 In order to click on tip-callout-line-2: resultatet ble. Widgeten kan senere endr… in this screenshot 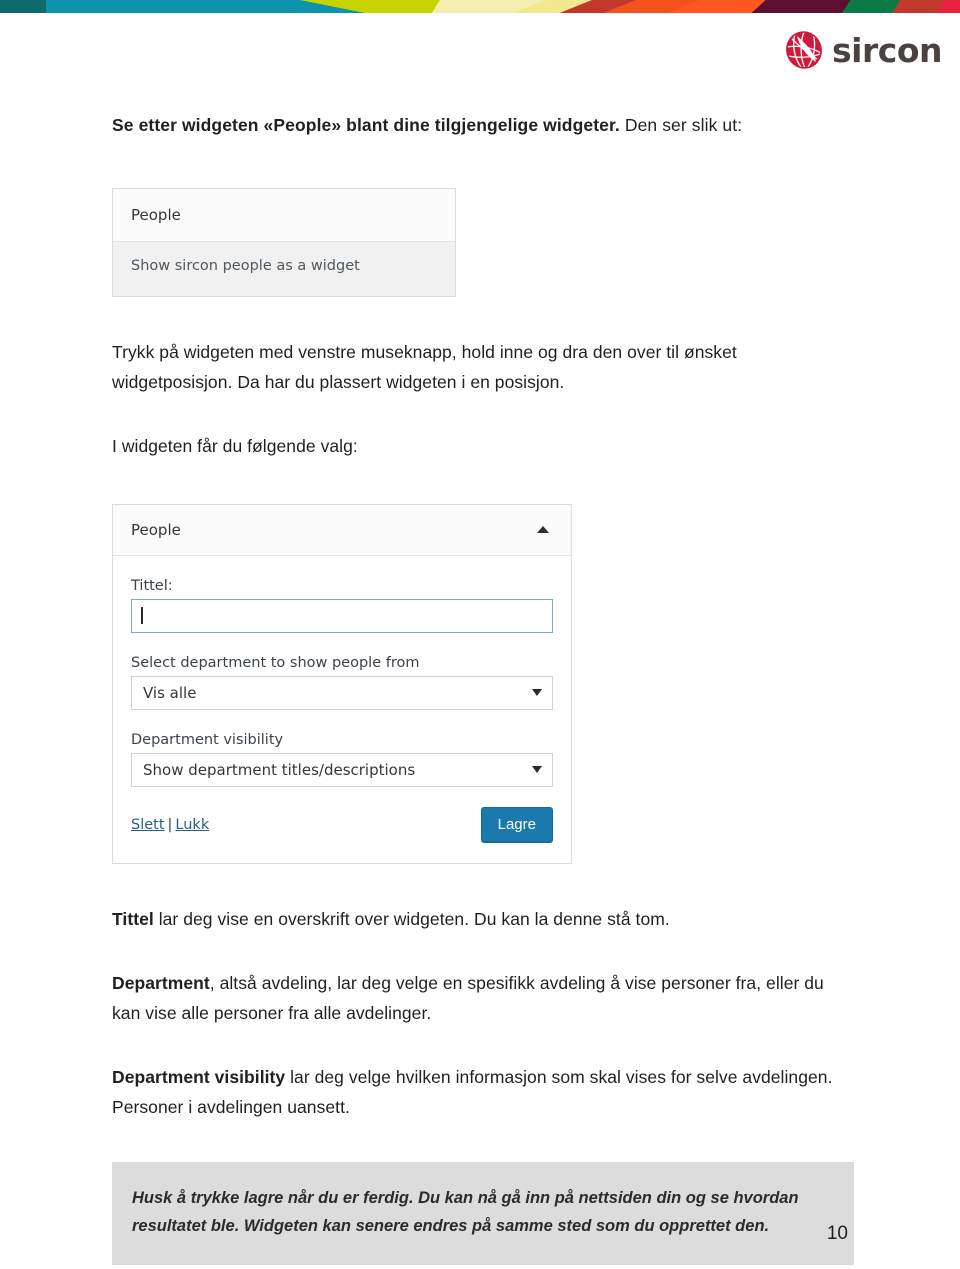, I will do `click(451, 1226)`.